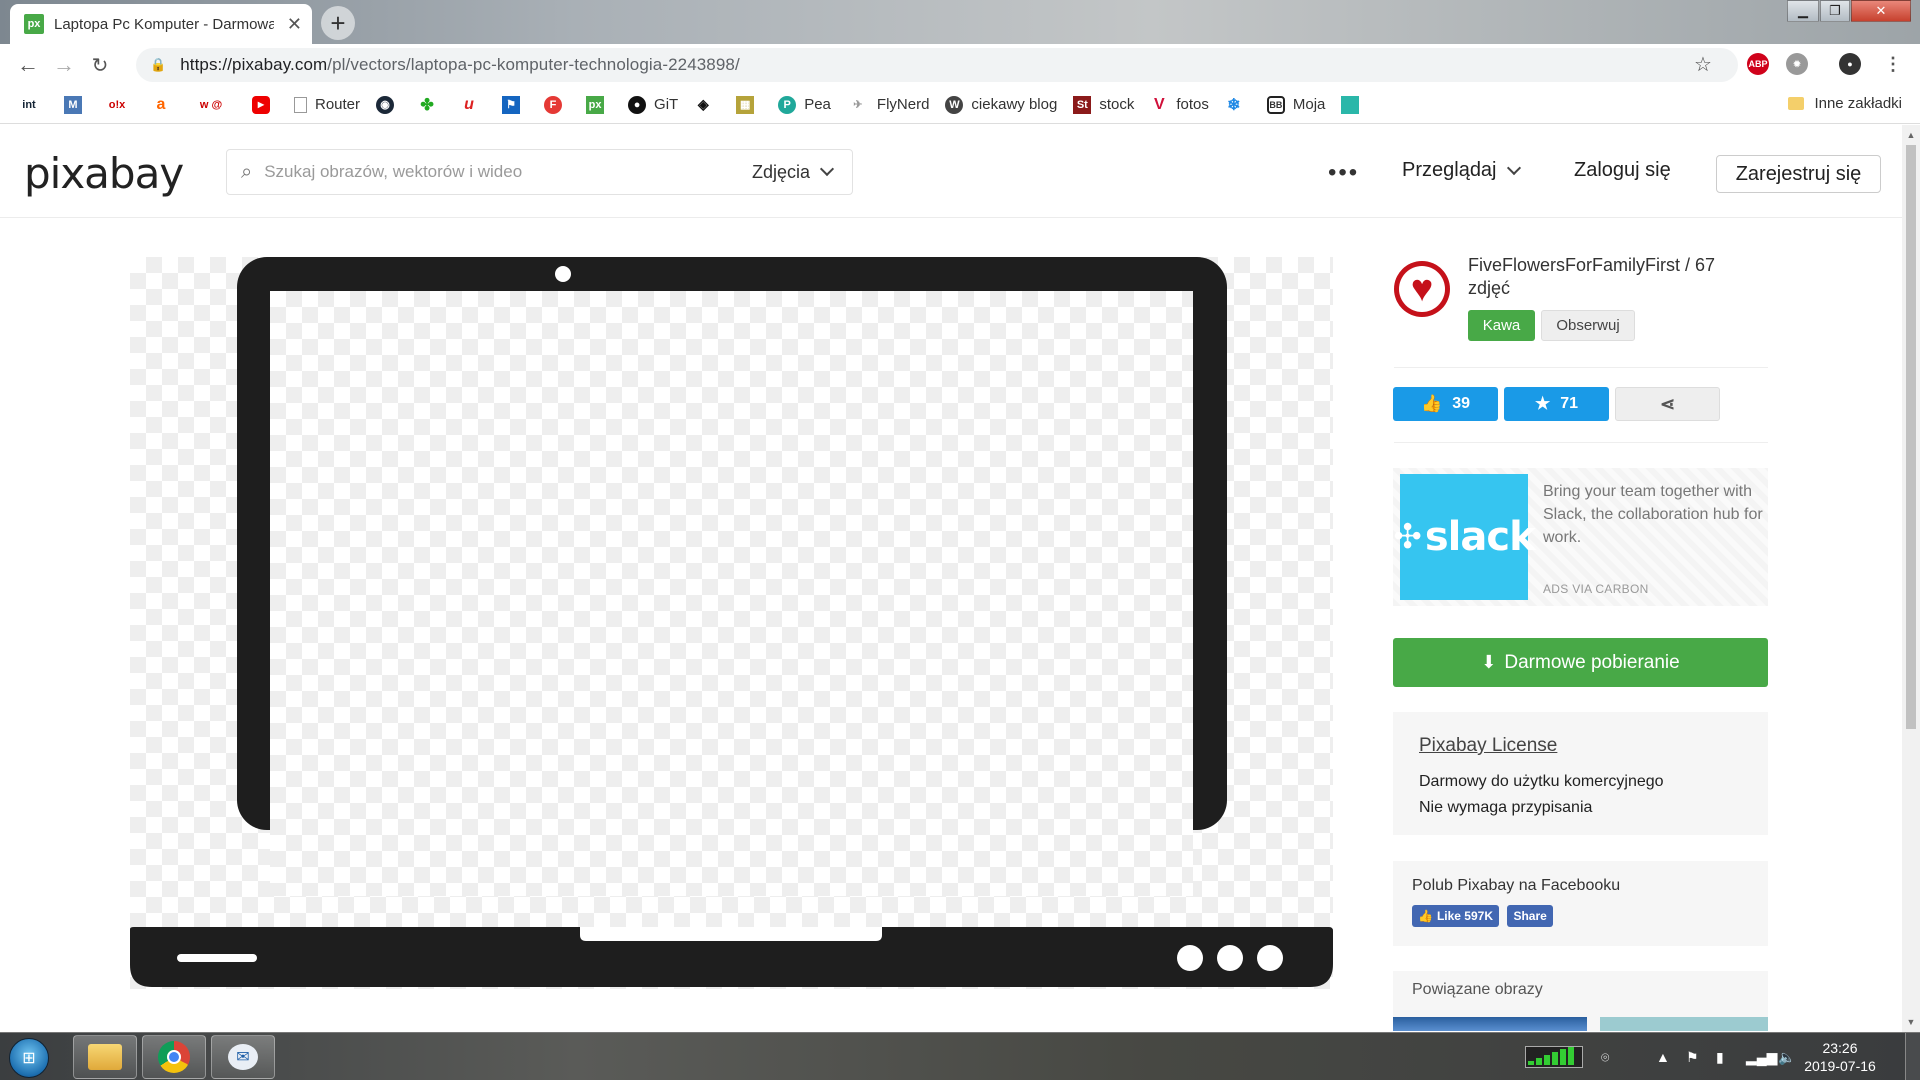 This screenshot has height=1080, width=1920. Describe the element at coordinates (1911, 135) in the screenshot. I see `scroll-up-icon: ▲` at that location.